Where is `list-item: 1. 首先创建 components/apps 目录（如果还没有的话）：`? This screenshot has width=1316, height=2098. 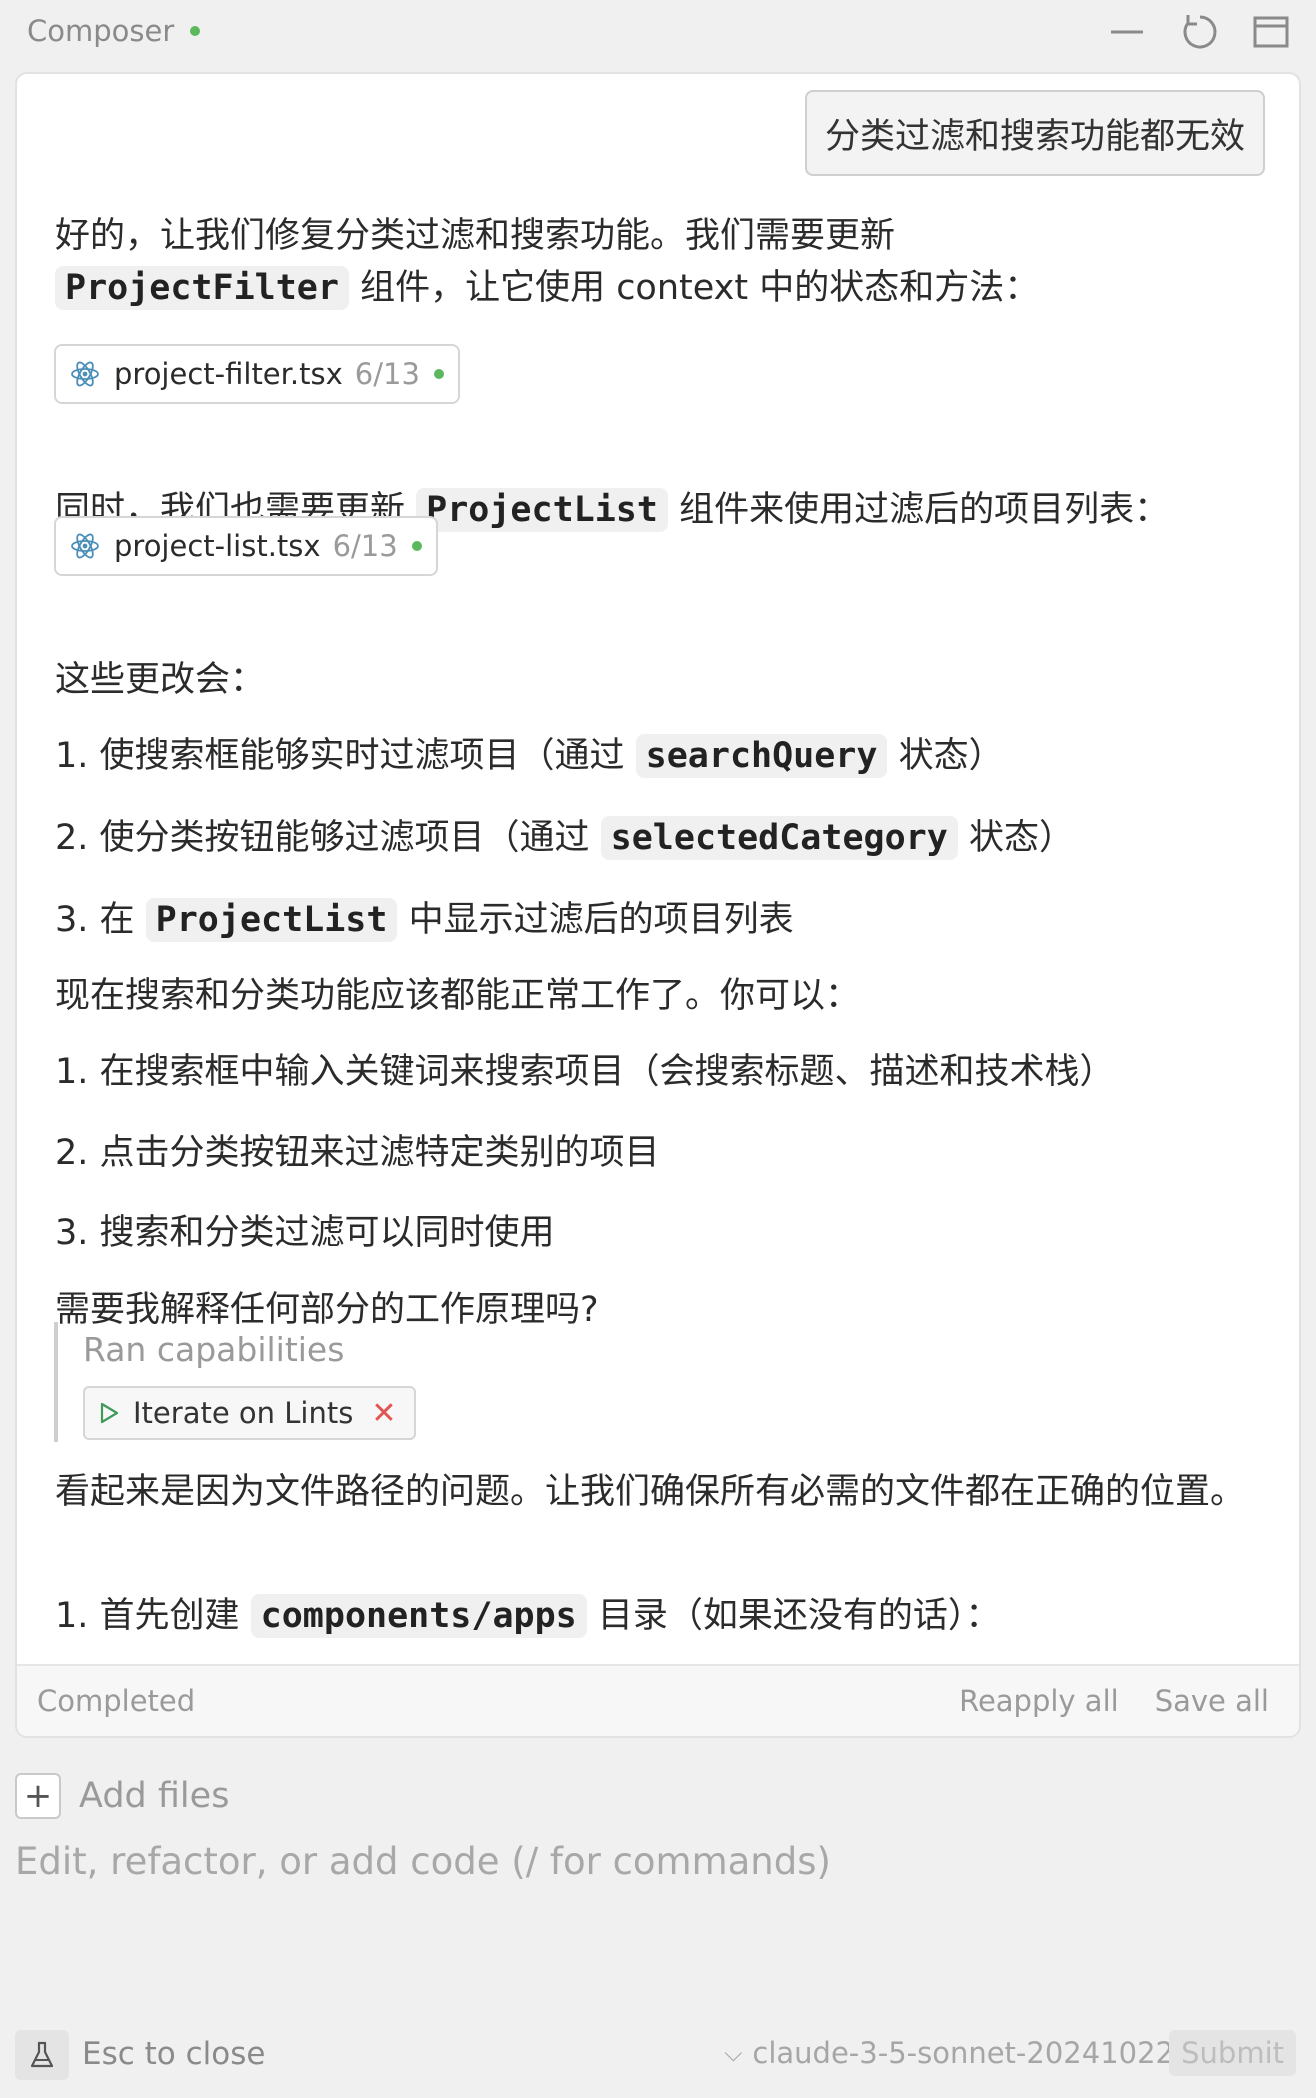
list-item: 1. 首先创建 components/apps 目录（如果还没有的话）： is located at coordinates (660, 1616).